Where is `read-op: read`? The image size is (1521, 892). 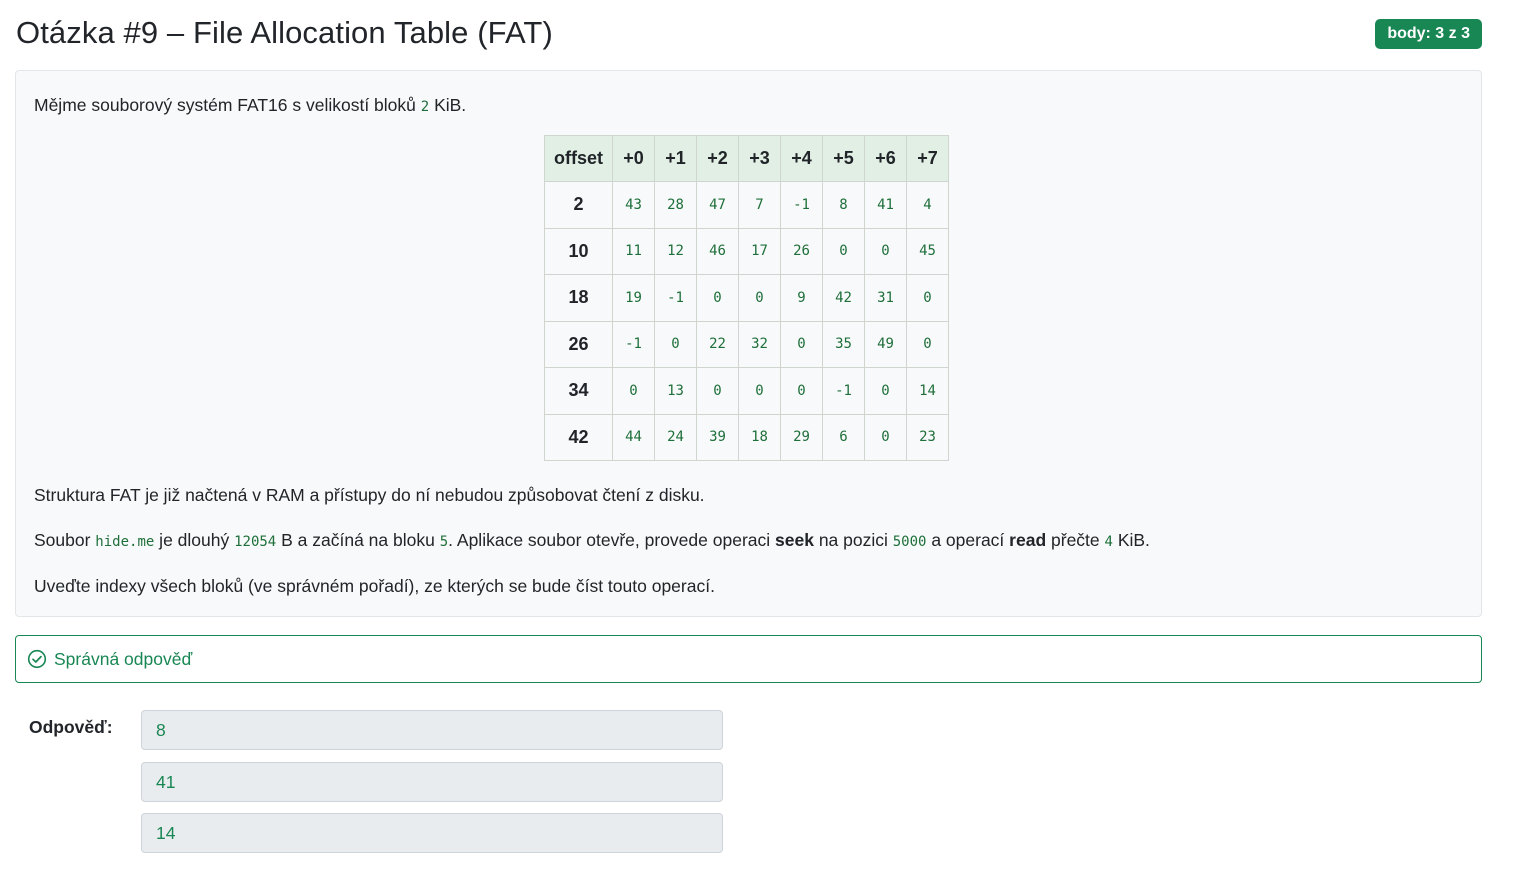 read-op: read is located at coordinates (1028, 540).